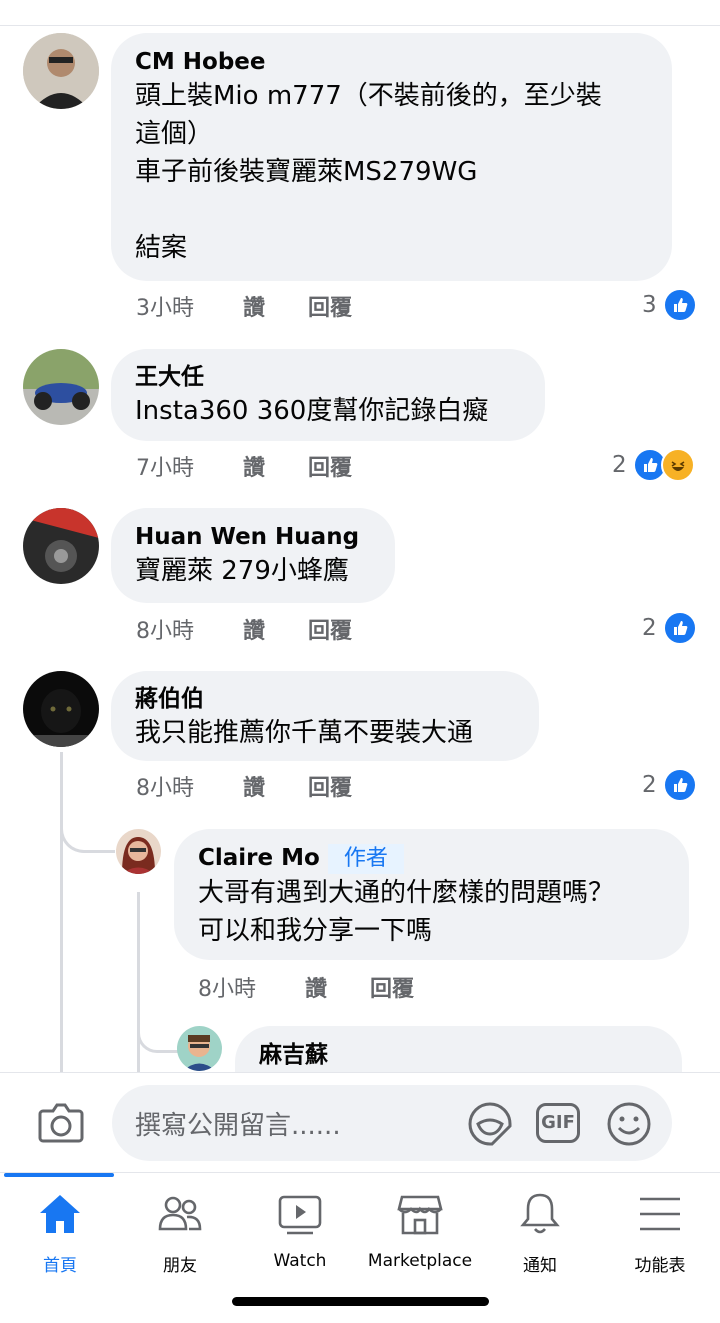 The image size is (720, 1323). What do you see at coordinates (431, 858) in the screenshot?
I see `reply-author: Claire Mo 作者` at bounding box center [431, 858].